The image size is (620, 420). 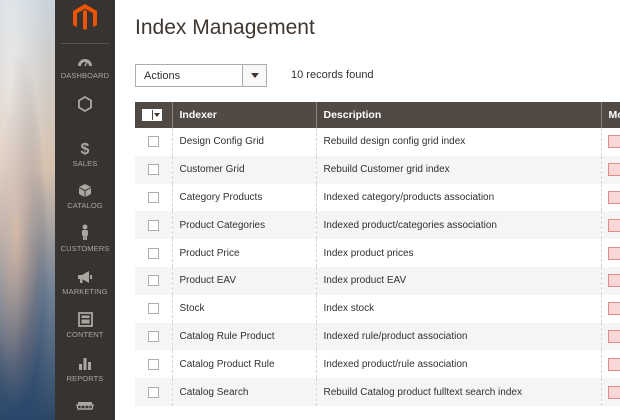 What do you see at coordinates (85, 334) in the screenshot?
I see `sidebar-label-content: CONTENT` at bounding box center [85, 334].